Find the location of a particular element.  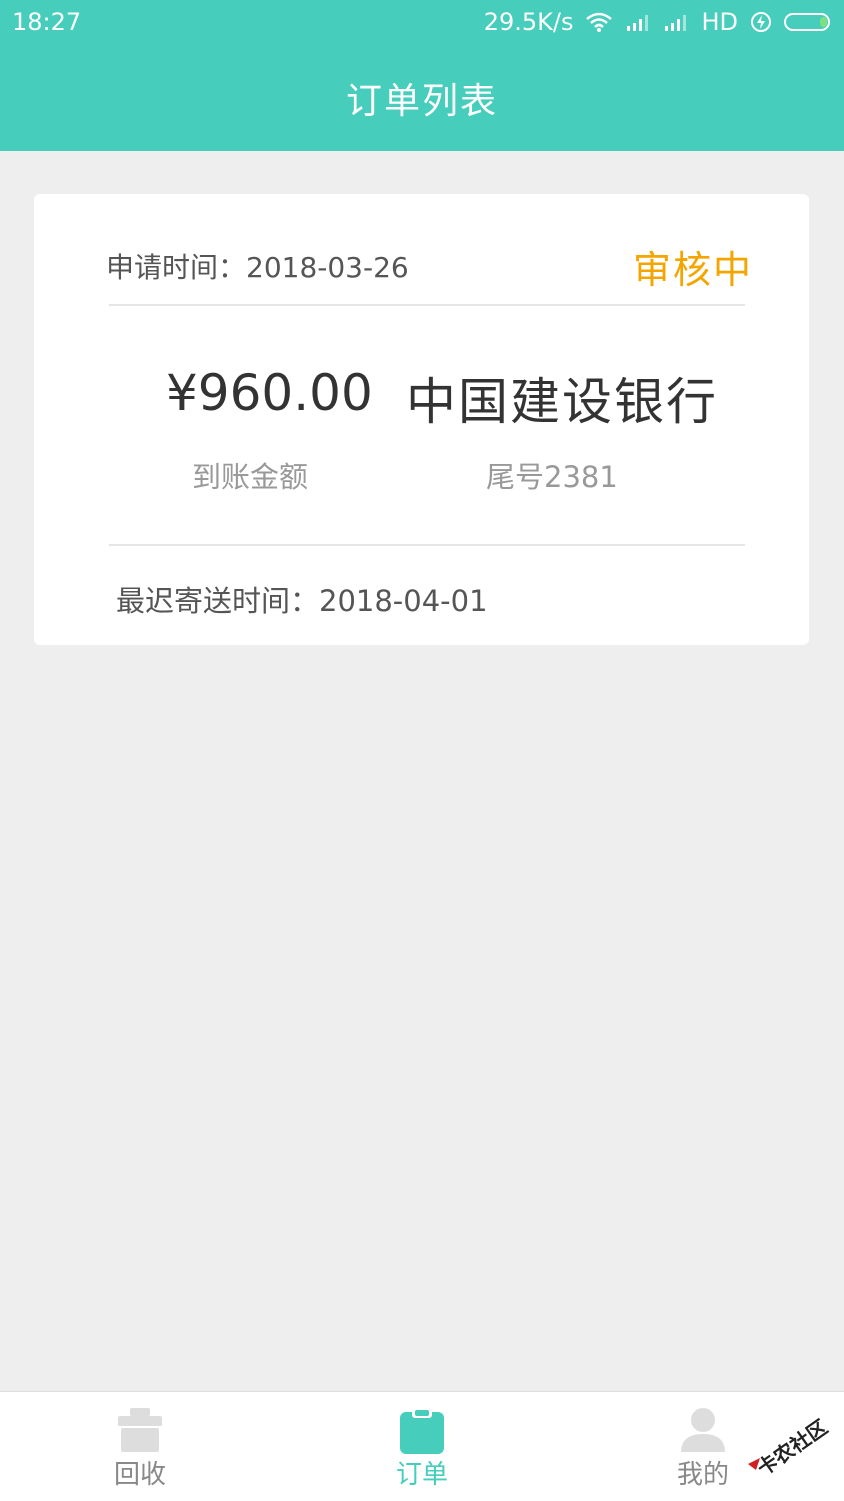

bank-name: 中国建设银行 is located at coordinates (562, 402).